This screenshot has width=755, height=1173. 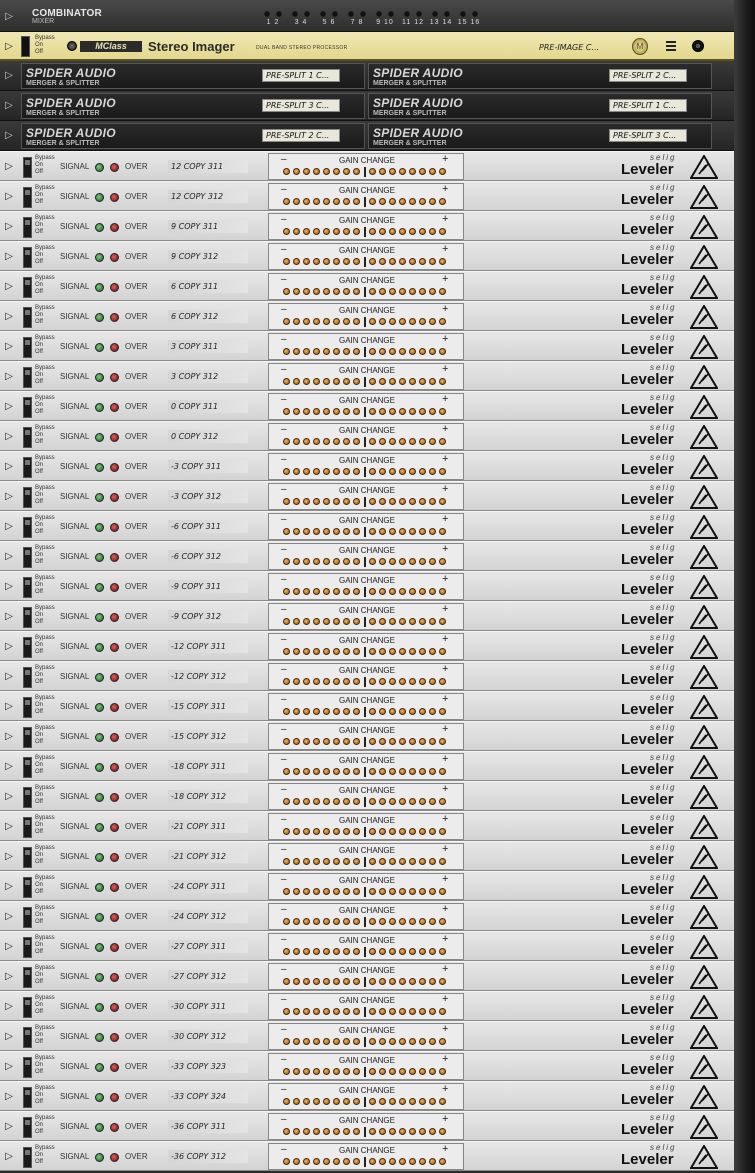 I want to click on patch-name-display: -3 COPY 311, so click(x=208, y=466).